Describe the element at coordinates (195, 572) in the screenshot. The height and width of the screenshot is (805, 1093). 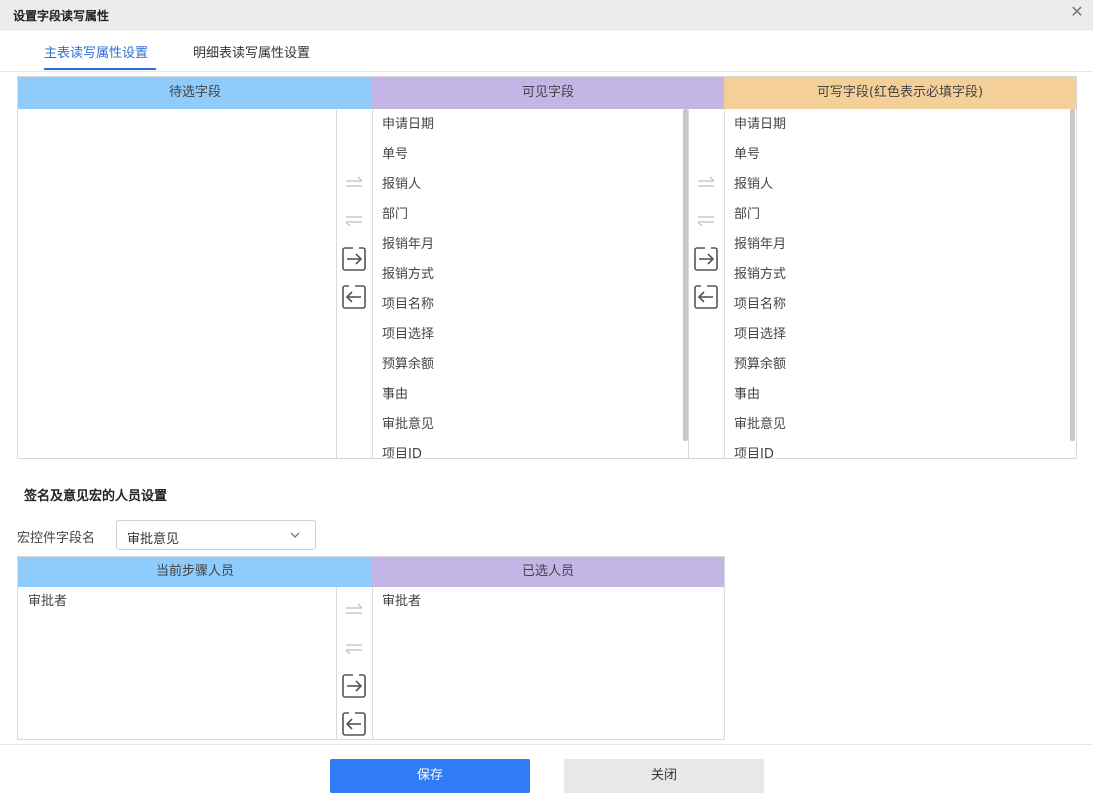
I see `current-step-personnel-header: 当前步骤人员` at that location.